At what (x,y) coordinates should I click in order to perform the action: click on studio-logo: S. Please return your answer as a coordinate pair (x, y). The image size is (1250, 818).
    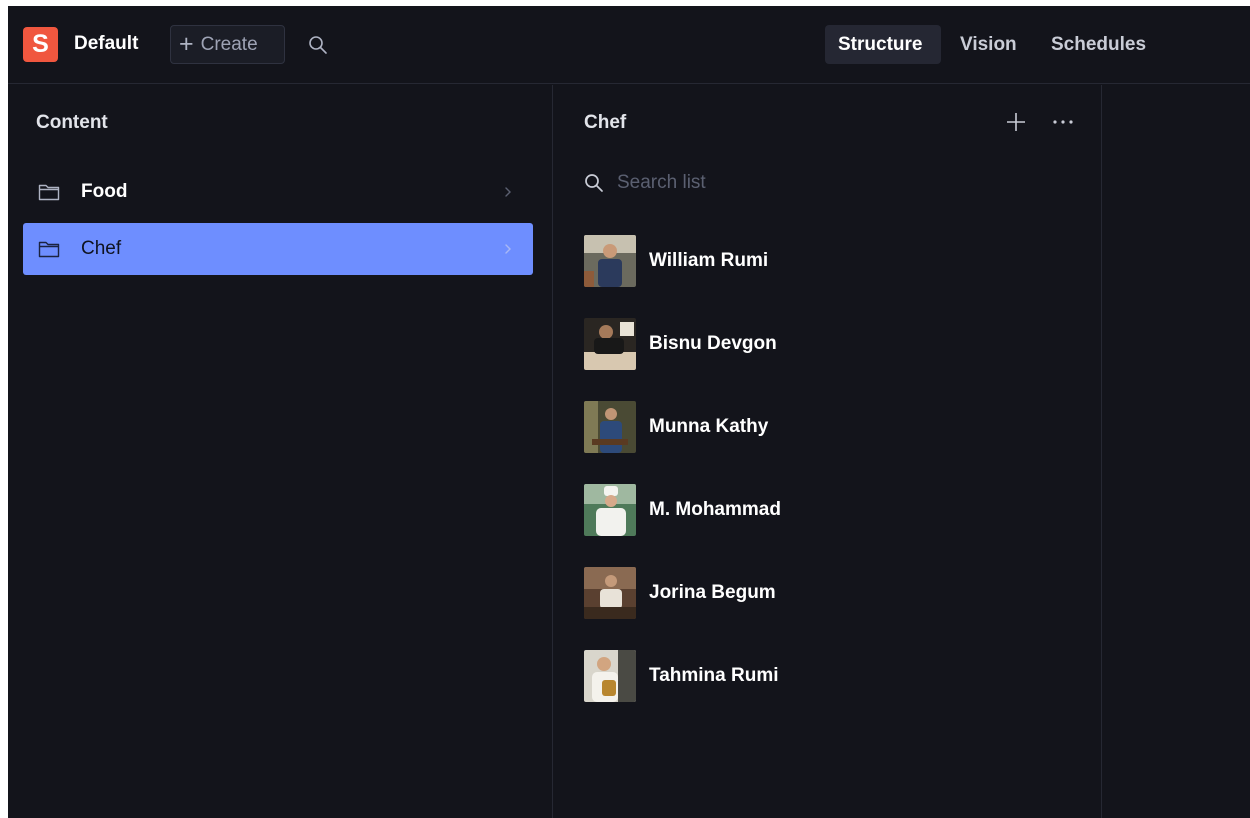
    Looking at the image, I should click on (40, 44).